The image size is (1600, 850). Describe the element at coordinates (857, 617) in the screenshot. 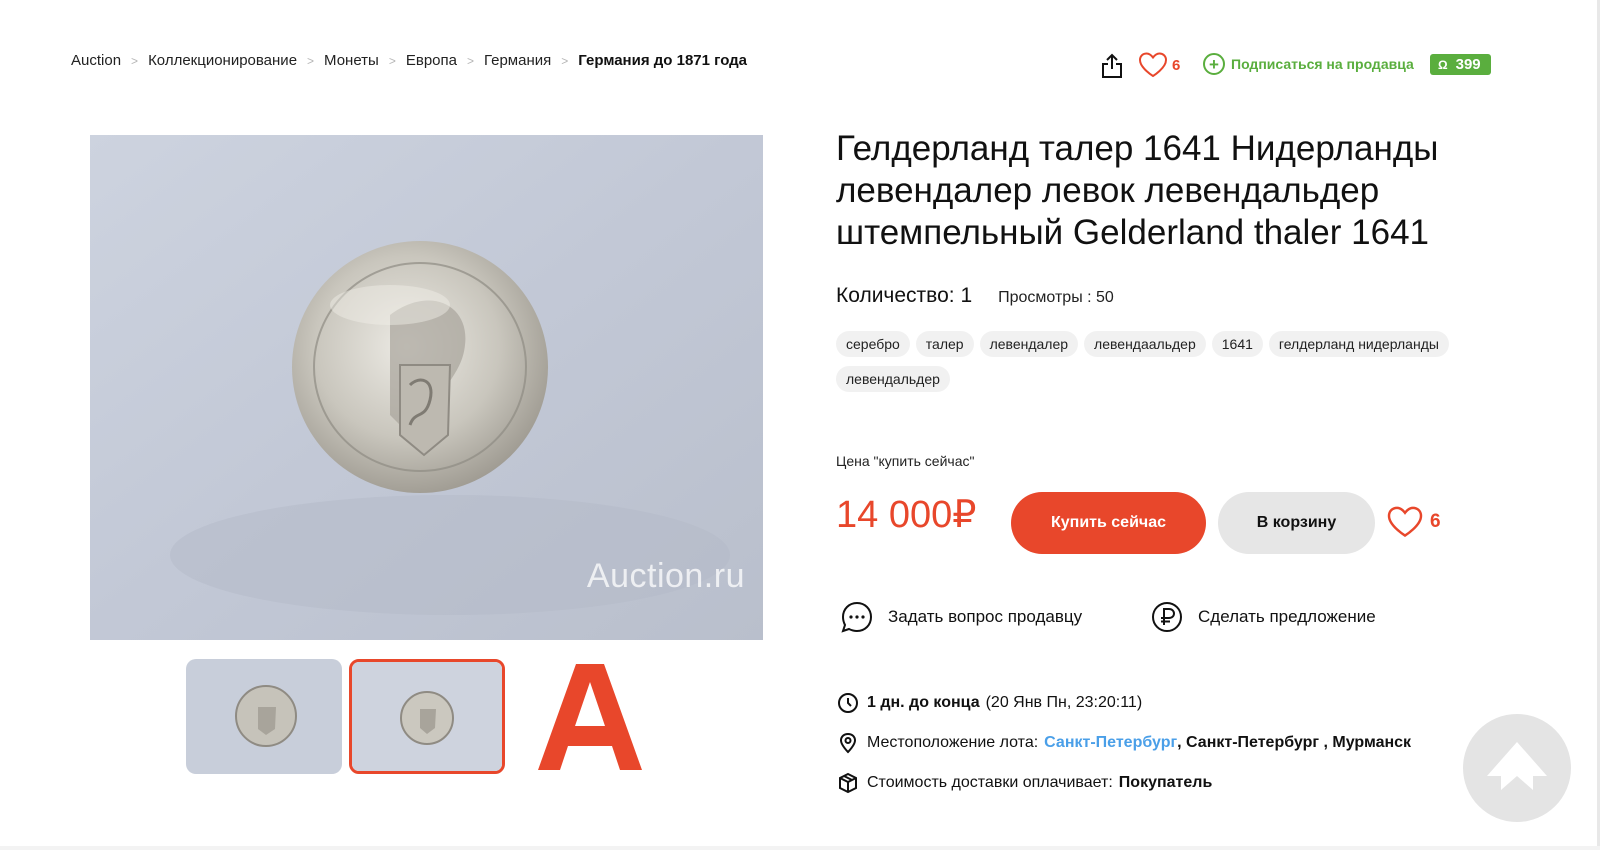

I see `chat-bubble-icon` at that location.